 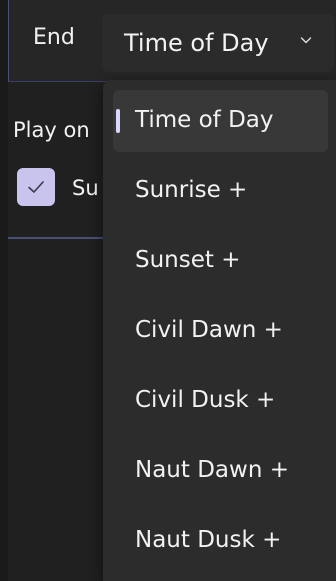 What do you see at coordinates (54, 37) in the screenshot?
I see `end-label: End` at bounding box center [54, 37].